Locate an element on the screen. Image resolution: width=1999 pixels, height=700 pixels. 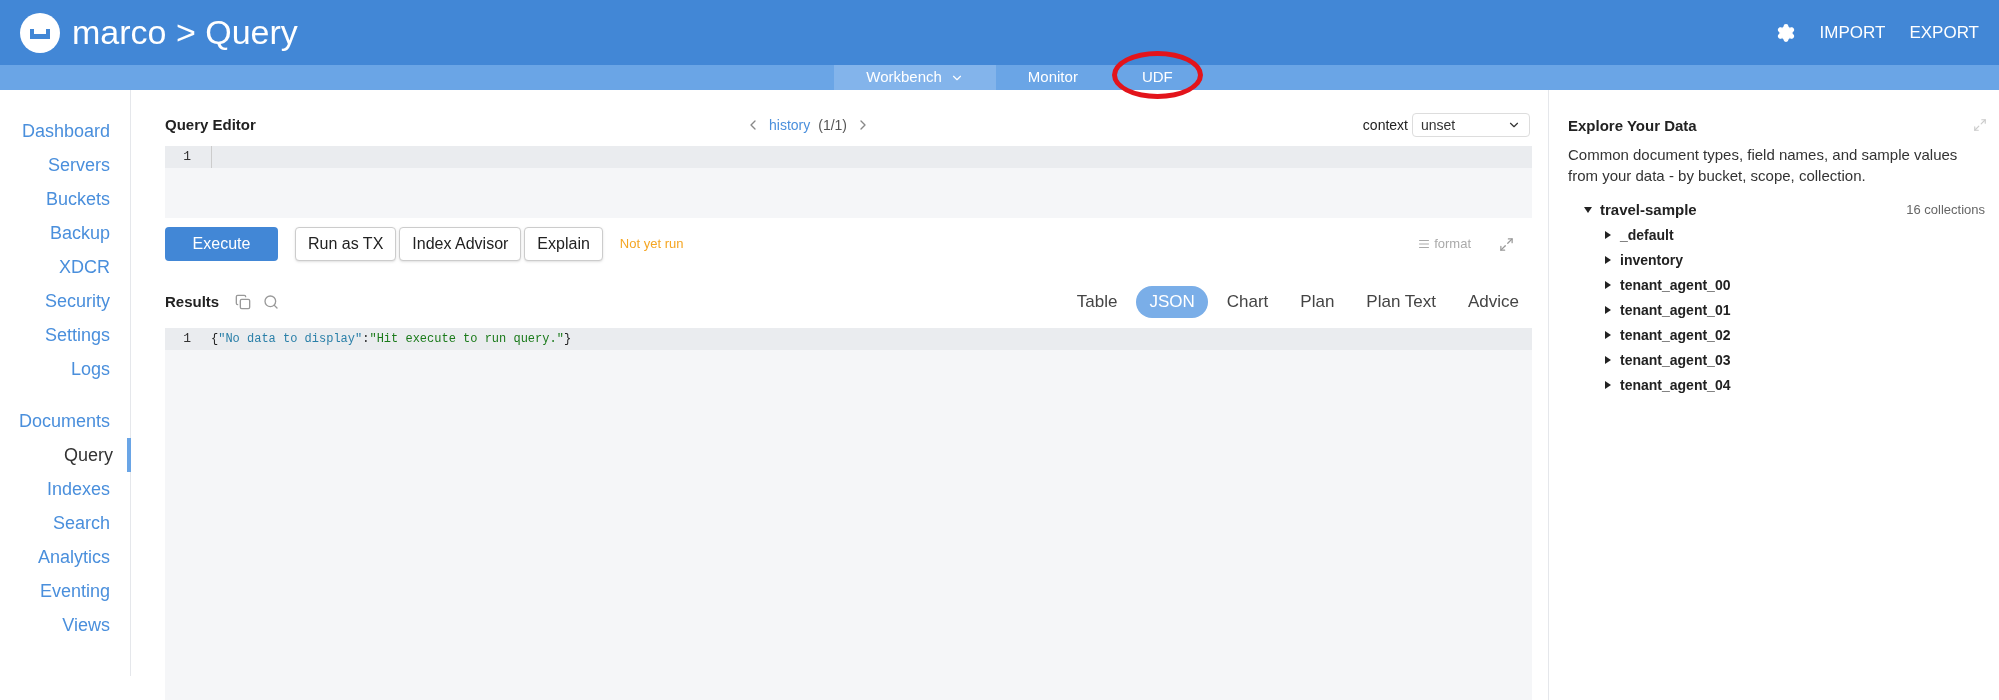
sidebar-item: Query is located at coordinates (97, 455).